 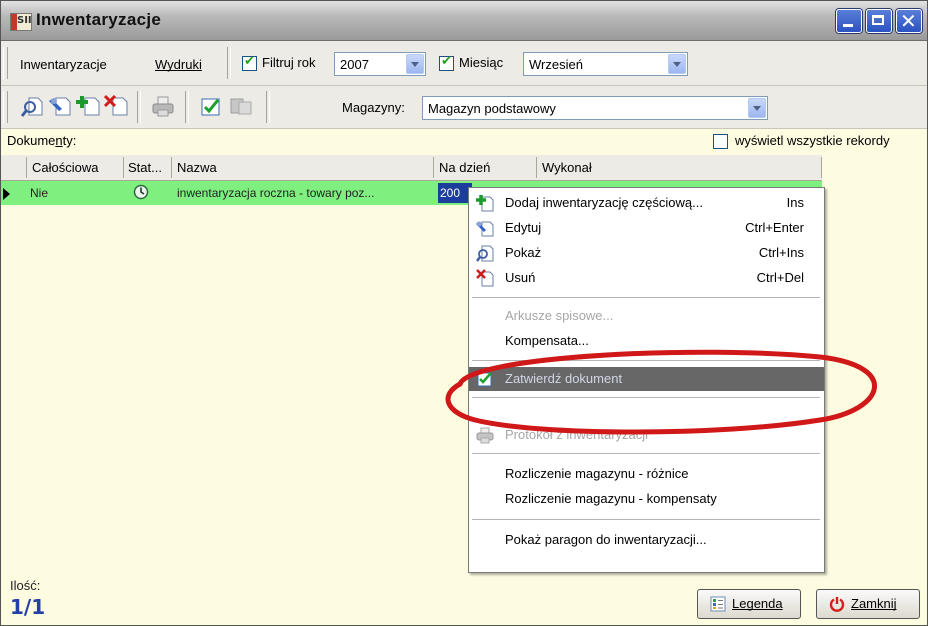 What do you see at coordinates (39, 193) in the screenshot?
I see `cell-calosciowa: Nie` at bounding box center [39, 193].